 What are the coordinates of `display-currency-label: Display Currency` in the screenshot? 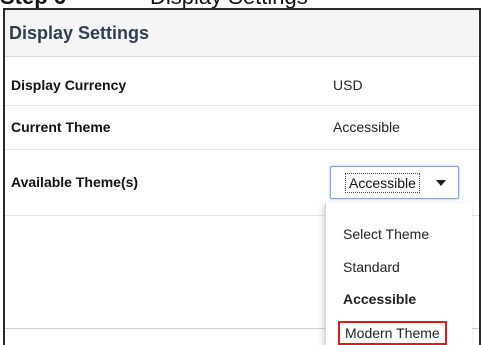 It's located at (69, 85).